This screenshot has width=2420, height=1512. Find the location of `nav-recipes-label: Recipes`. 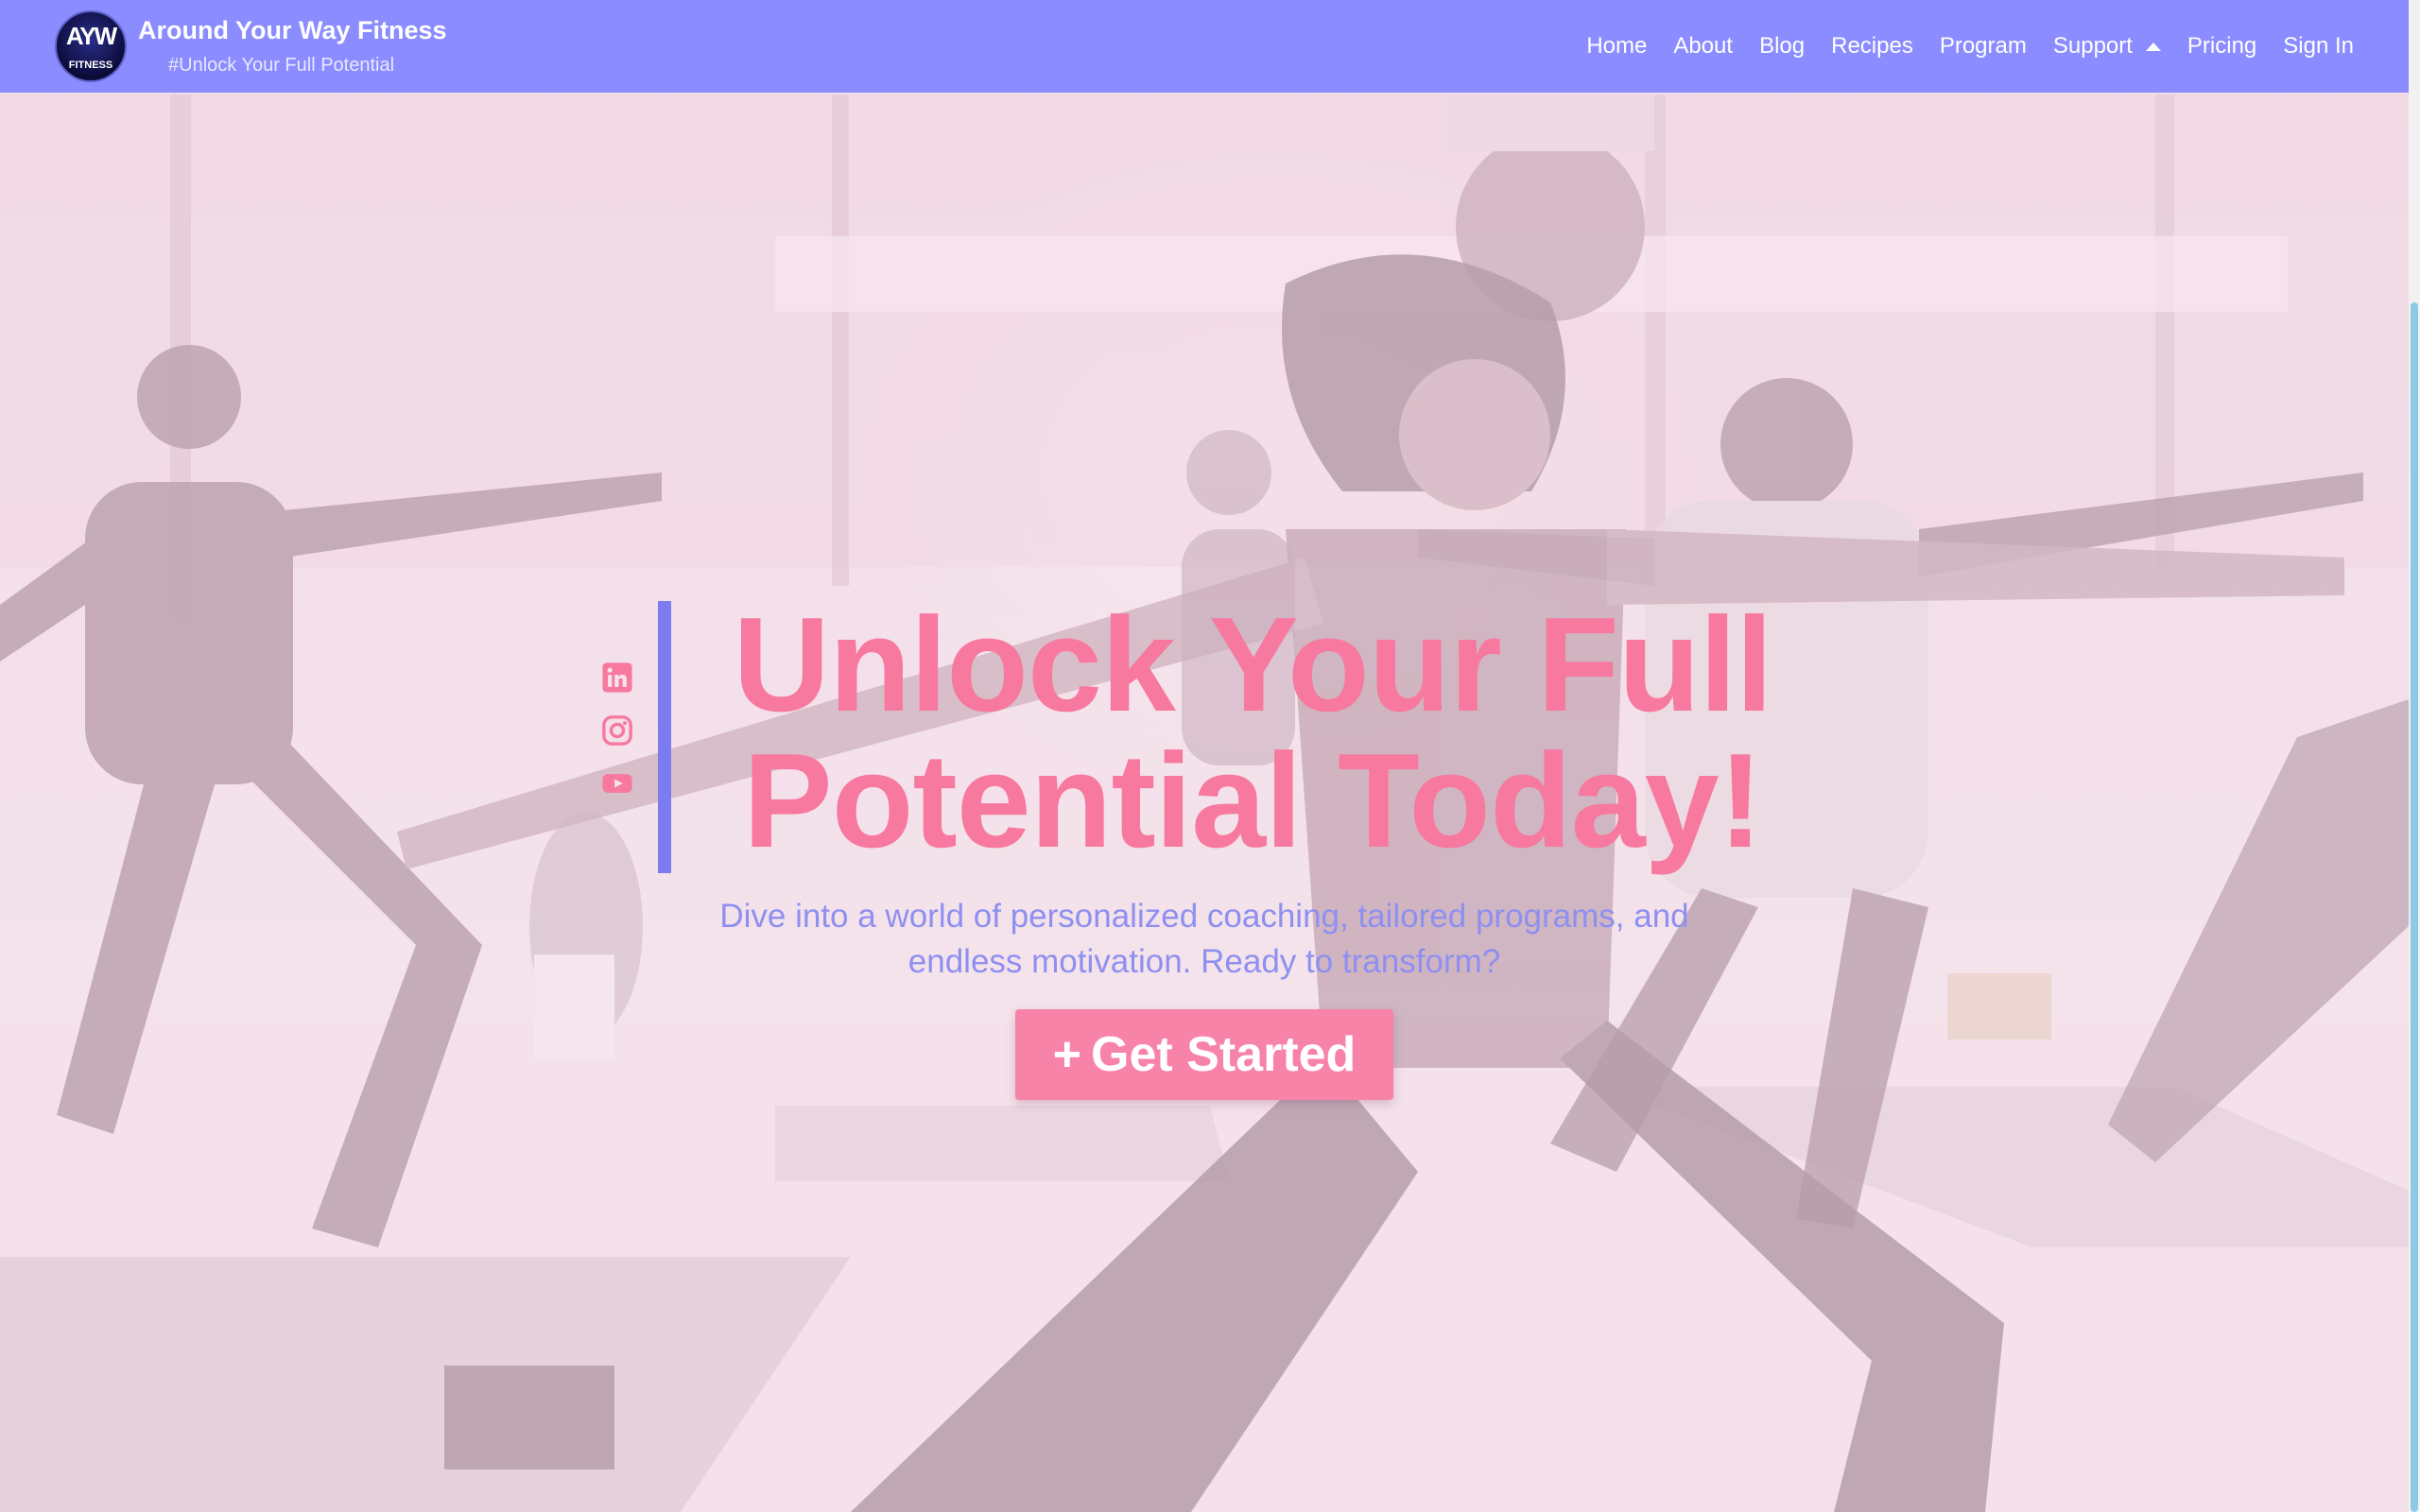

nav-recipes-label: Recipes is located at coordinates (1872, 46).